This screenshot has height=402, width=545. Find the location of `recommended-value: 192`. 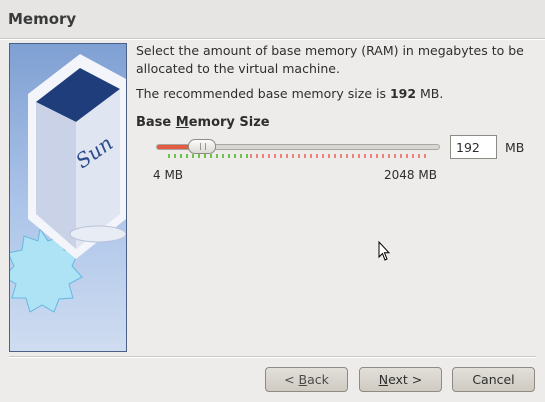

recommended-value: 192 is located at coordinates (403, 93).